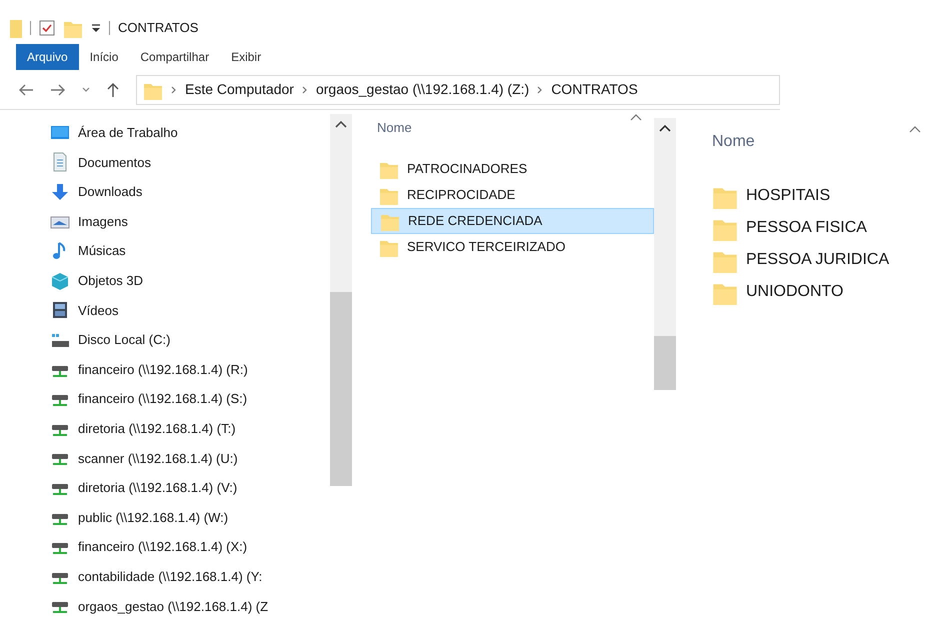 The width and height of the screenshot is (933, 622). What do you see at coordinates (96, 28) in the screenshot?
I see `customize-icon` at bounding box center [96, 28].